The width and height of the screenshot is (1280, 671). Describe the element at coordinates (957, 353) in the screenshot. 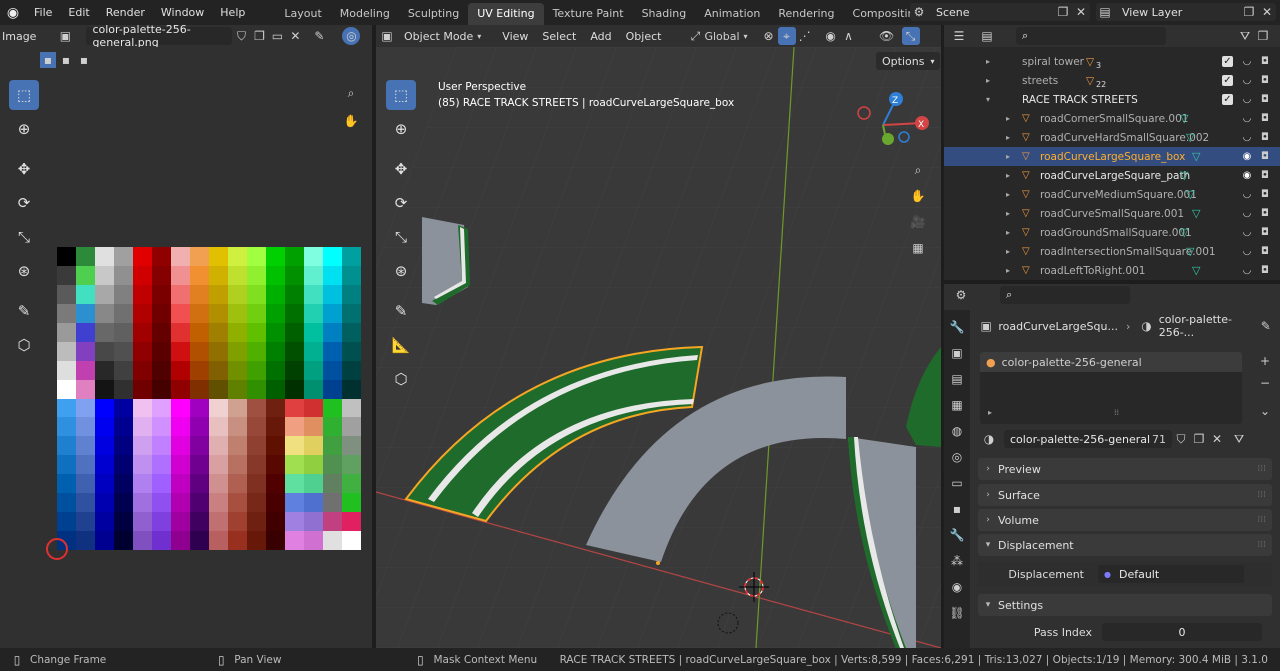

I see `render-tab-icon: ▣` at that location.